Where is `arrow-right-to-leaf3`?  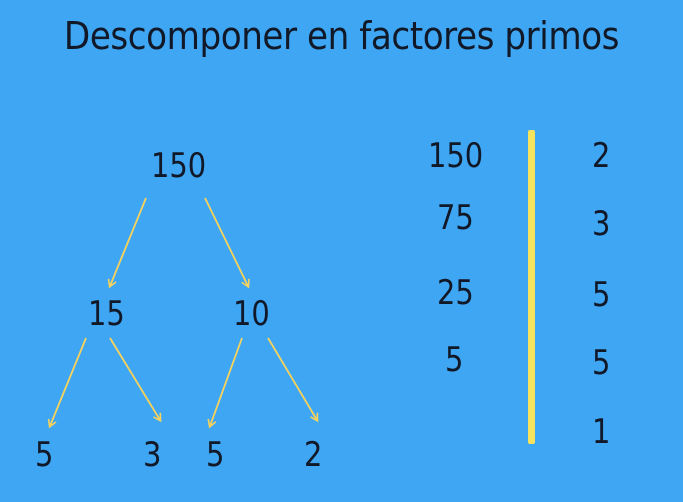
arrow-right-to-leaf3 is located at coordinates (225, 383).